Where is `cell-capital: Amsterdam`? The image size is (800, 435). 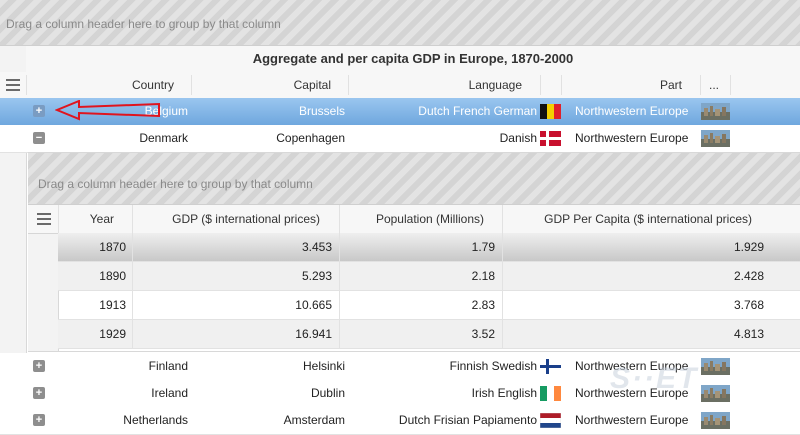 cell-capital: Amsterdam is located at coordinates (314, 420).